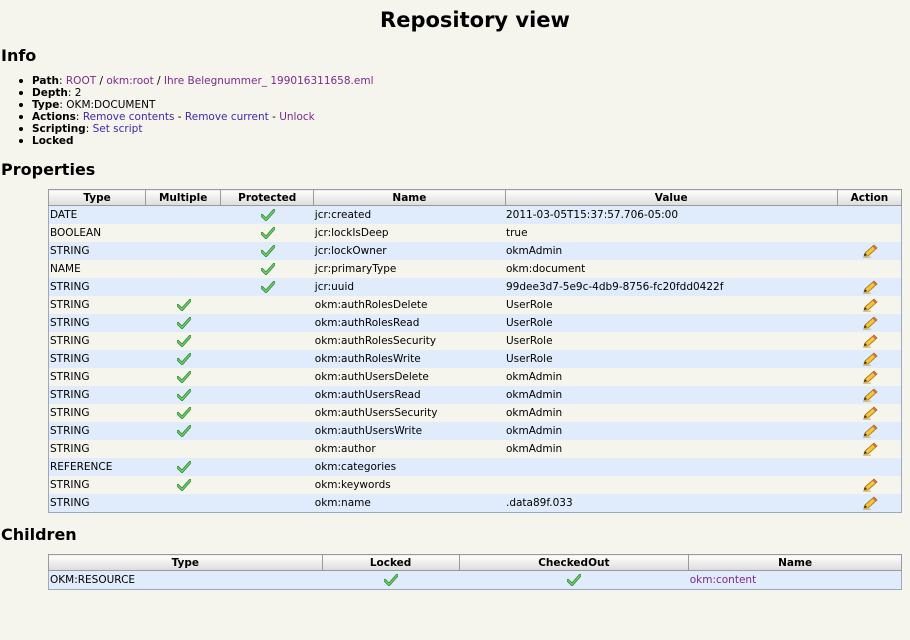 This screenshot has width=910, height=640. What do you see at coordinates (50, 93) in the screenshot?
I see `depth-label: Depth` at bounding box center [50, 93].